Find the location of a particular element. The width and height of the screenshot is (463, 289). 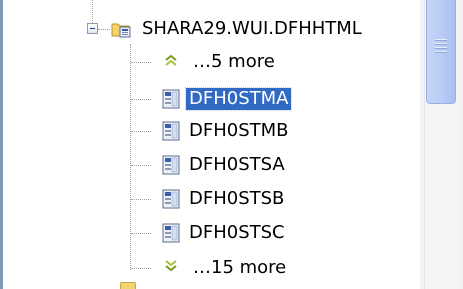

tree-item-label: DFH0STMB is located at coordinates (239, 130).